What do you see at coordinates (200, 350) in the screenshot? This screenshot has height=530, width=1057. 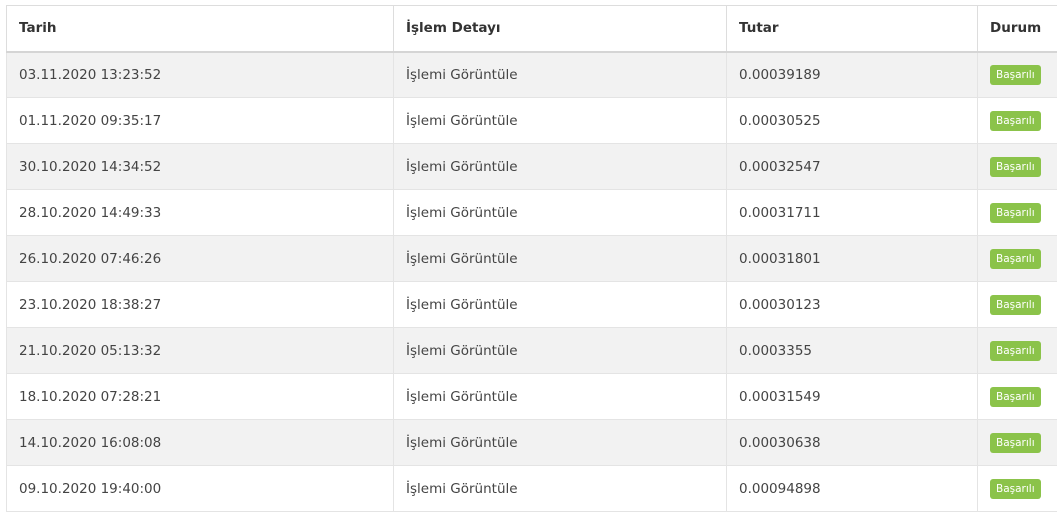 I see `cell-date: 21.10.2020 05:13:32` at bounding box center [200, 350].